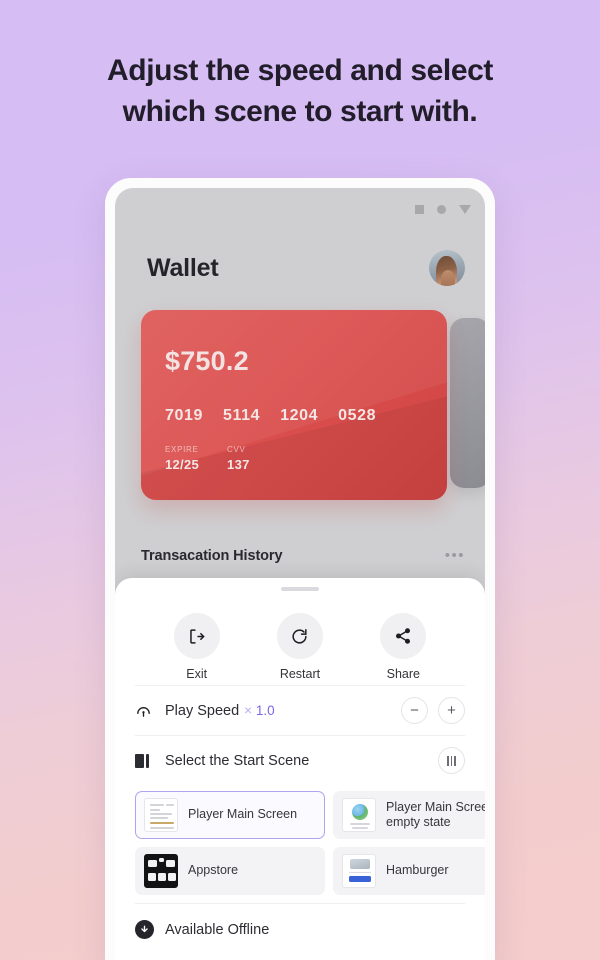  What do you see at coordinates (207, 458) in the screenshot?
I see `card-meta: EXPIRE 12/25 CVV 137` at bounding box center [207, 458].